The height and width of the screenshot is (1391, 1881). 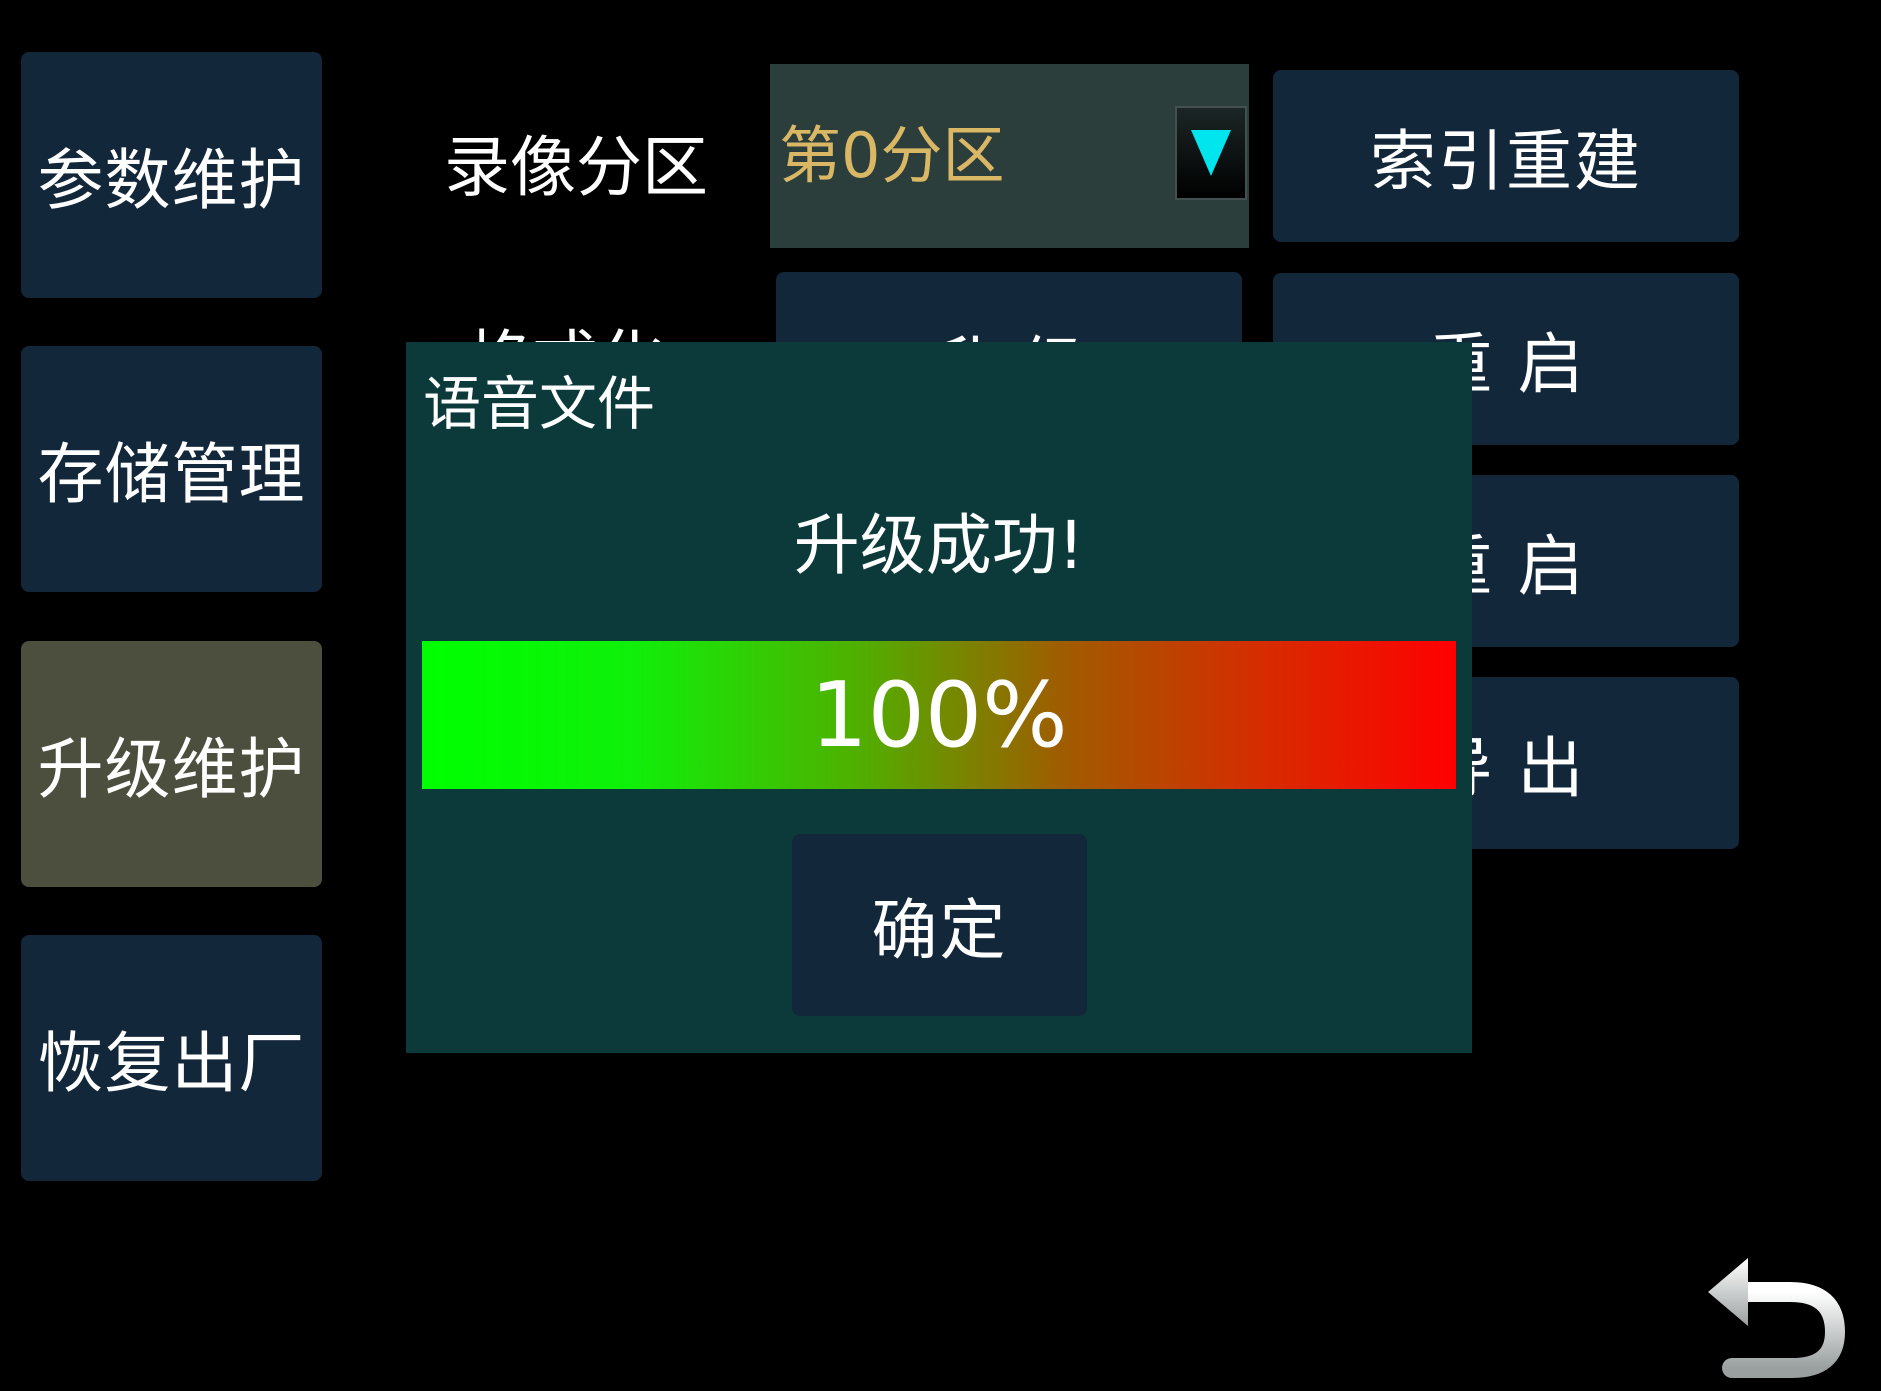 What do you see at coordinates (1009, 156) in the screenshot?
I see `partition-select: 第0分区` at bounding box center [1009, 156].